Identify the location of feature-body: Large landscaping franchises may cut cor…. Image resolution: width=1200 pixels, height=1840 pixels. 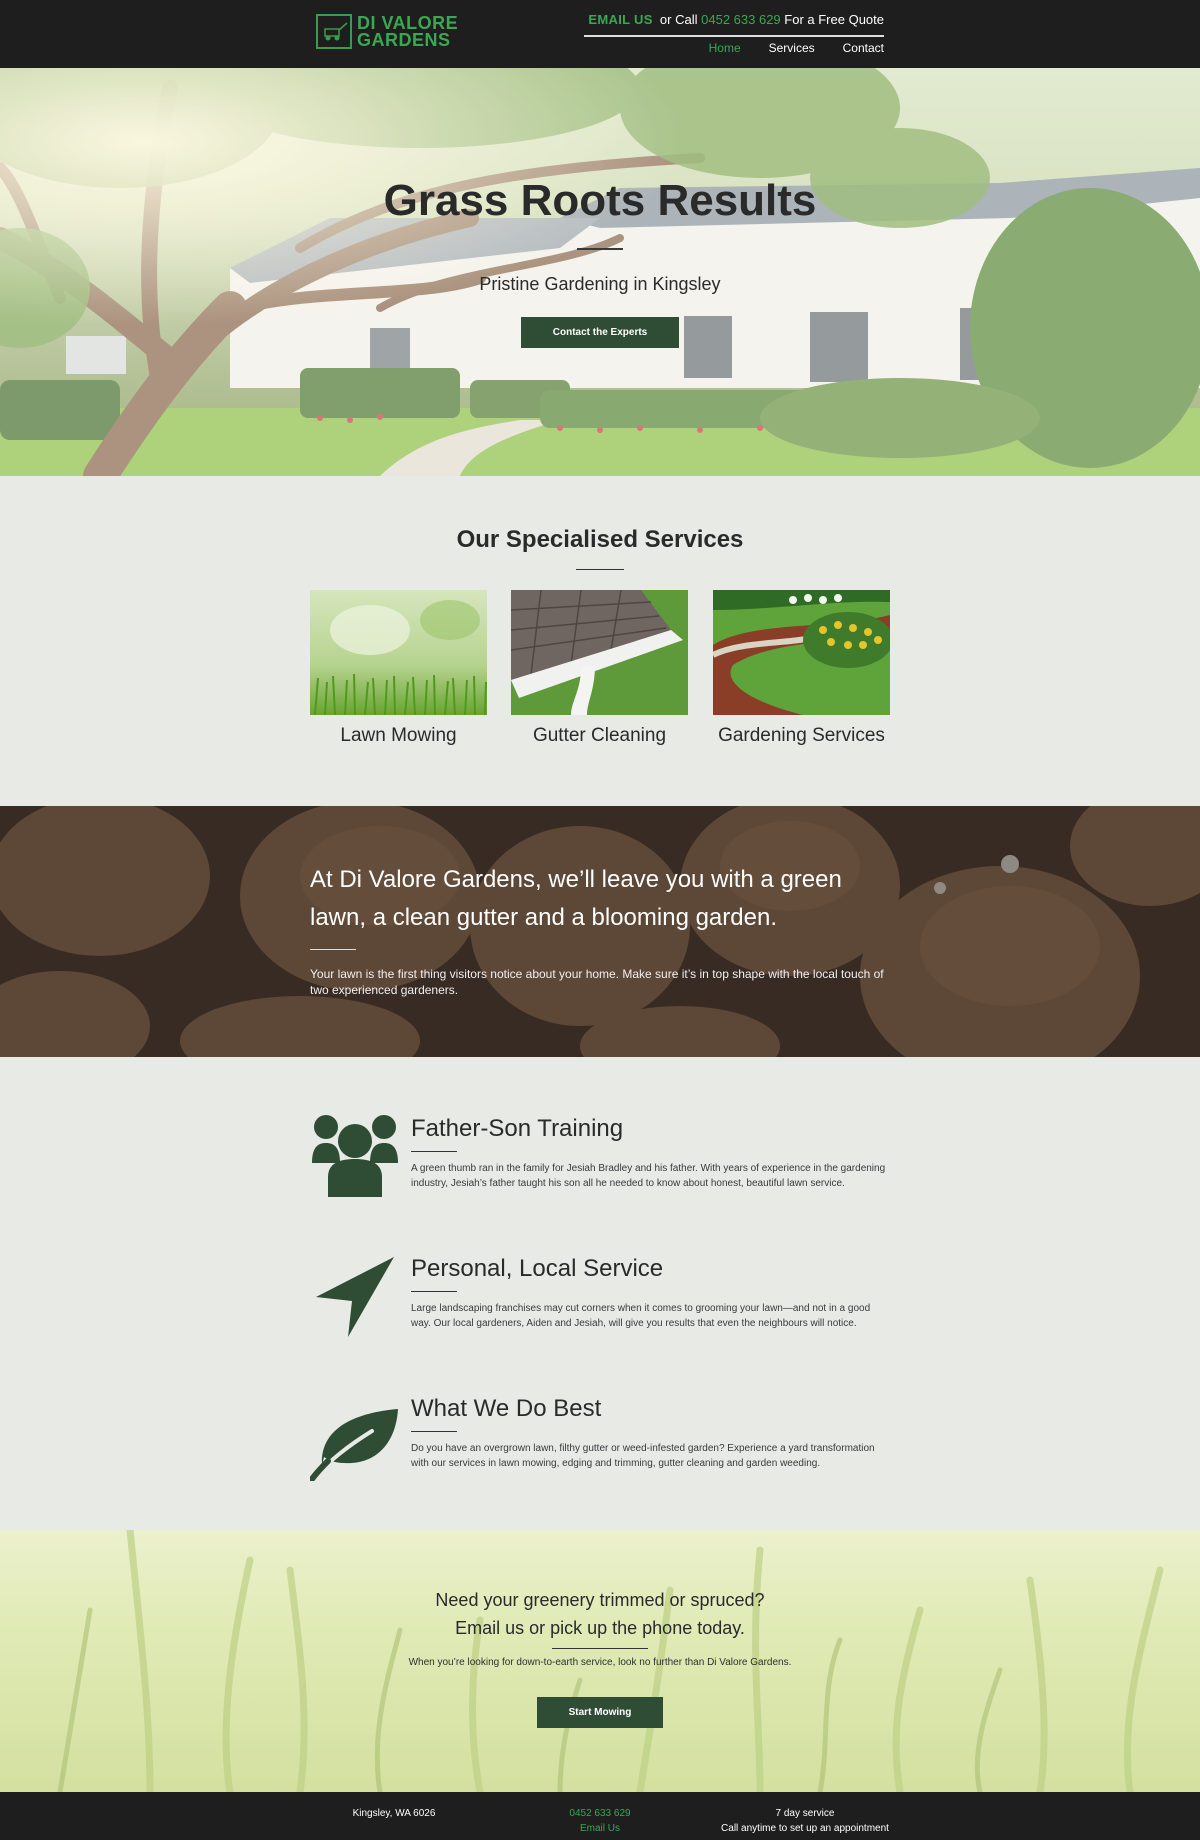
(641, 1316).